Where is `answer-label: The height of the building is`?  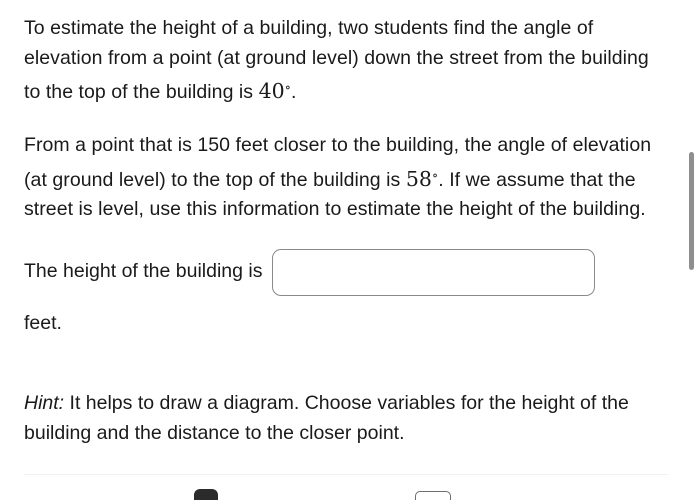 answer-label: The height of the building is is located at coordinates (143, 271).